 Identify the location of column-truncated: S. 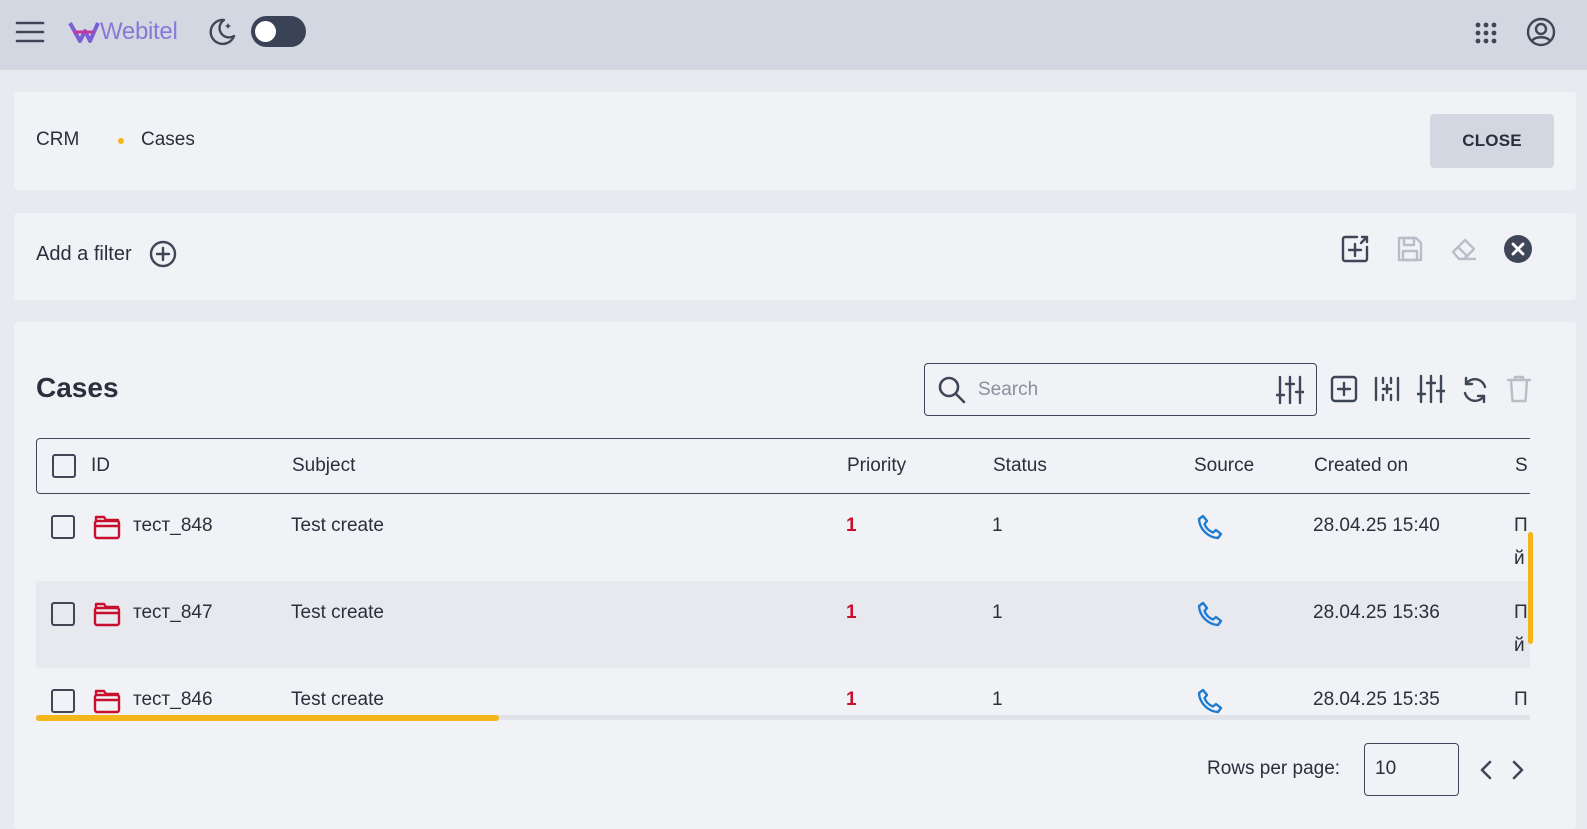
(1522, 466).